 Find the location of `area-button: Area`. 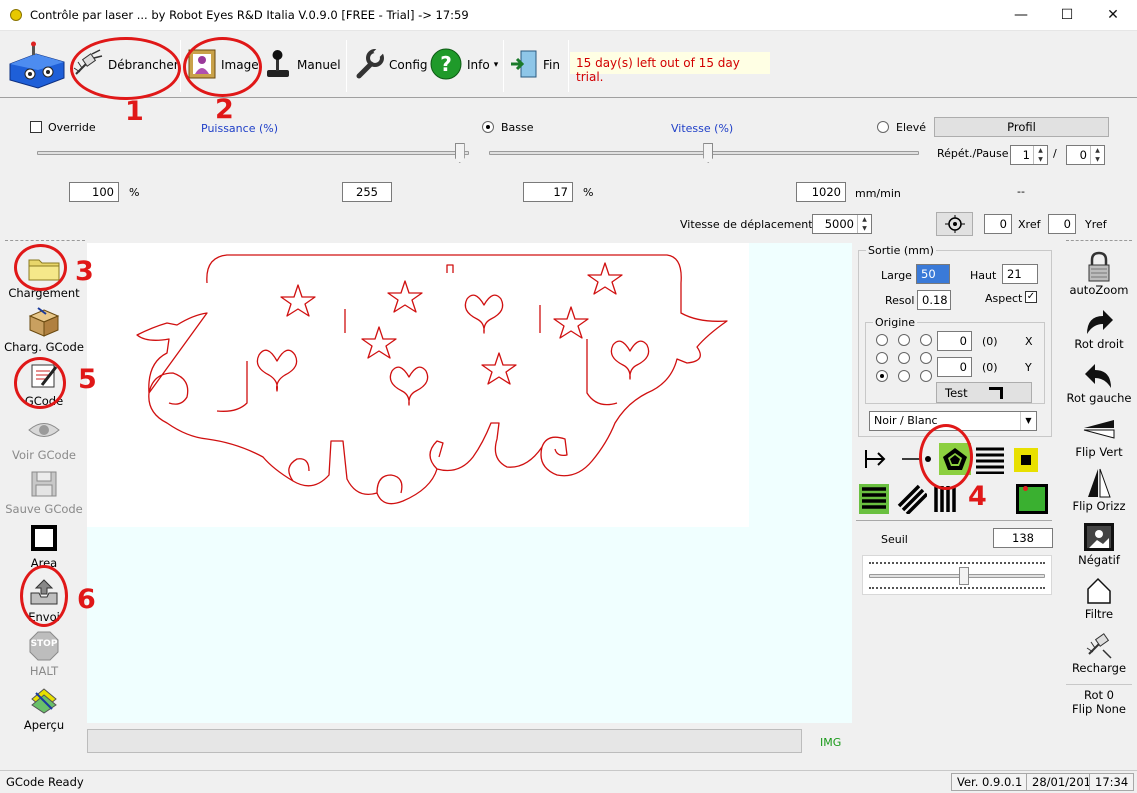

area-button: Area is located at coordinates (44, 545).